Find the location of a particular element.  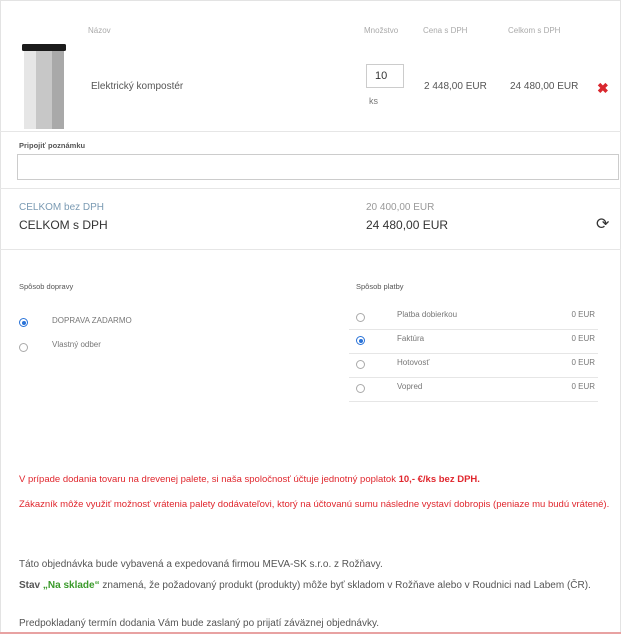

note-label: Pripojiť poznámku is located at coordinates (52, 145).